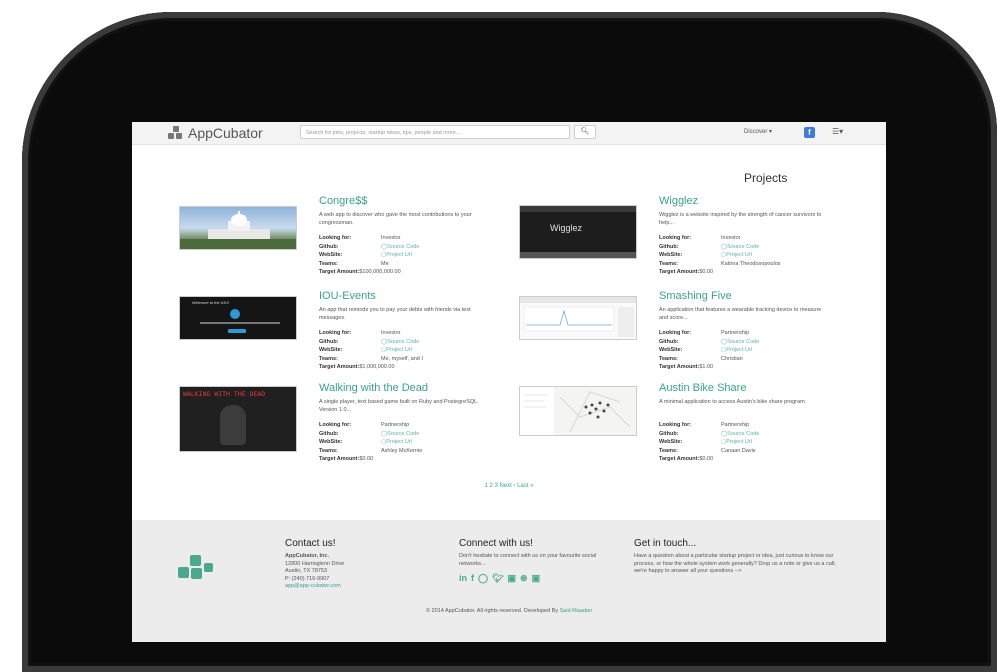 The image size is (1000, 672). Describe the element at coordinates (402, 358) in the screenshot. I see `teams-value: Me, myself, and I` at that location.